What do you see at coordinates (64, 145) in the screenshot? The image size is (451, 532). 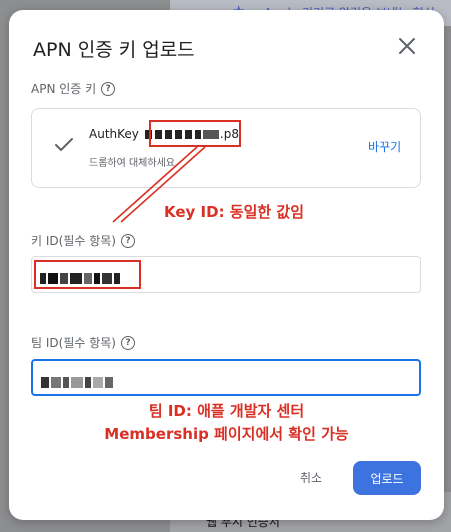 I see `check-icon` at bounding box center [64, 145].